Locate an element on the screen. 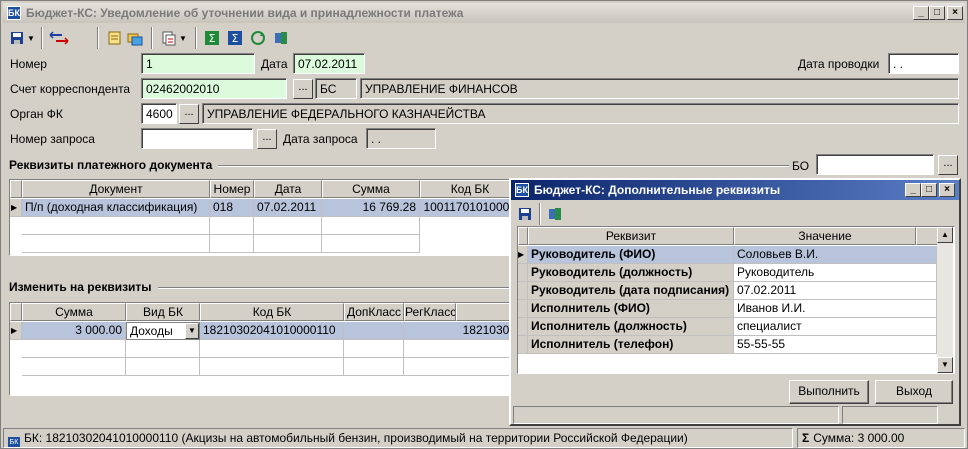 Image resolution: width=968 pixels, height=449 pixels. sum-green-icon: Σ is located at coordinates (212, 38).